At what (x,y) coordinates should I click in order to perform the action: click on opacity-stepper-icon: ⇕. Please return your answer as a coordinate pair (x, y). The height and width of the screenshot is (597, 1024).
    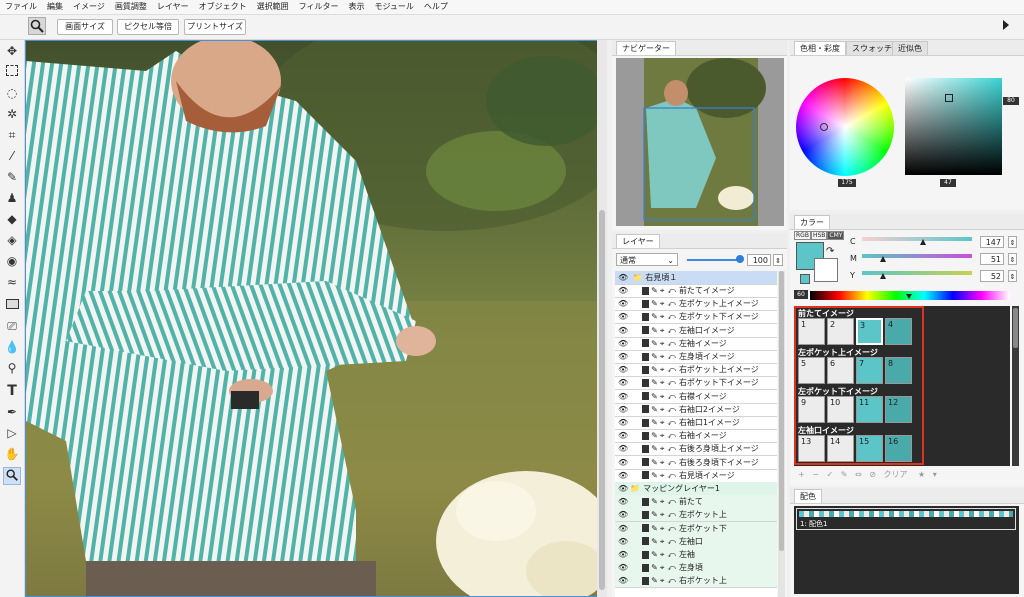
    Looking at the image, I should click on (778, 260).